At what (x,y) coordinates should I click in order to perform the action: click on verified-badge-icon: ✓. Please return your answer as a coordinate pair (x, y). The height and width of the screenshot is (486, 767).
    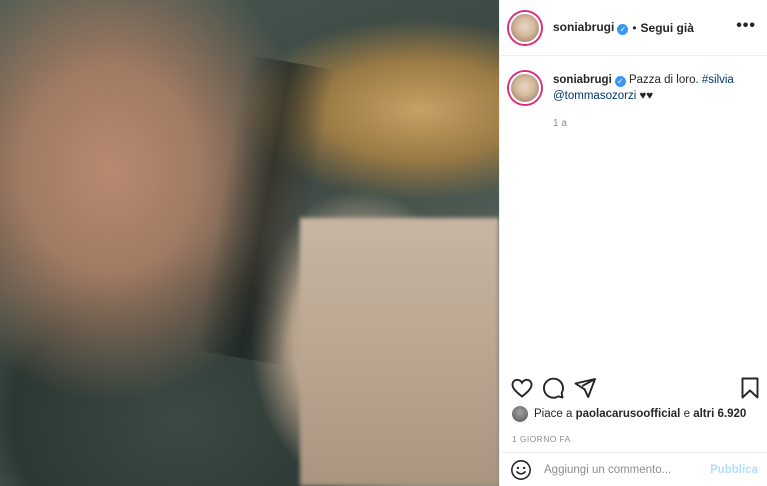
    Looking at the image, I should click on (623, 29).